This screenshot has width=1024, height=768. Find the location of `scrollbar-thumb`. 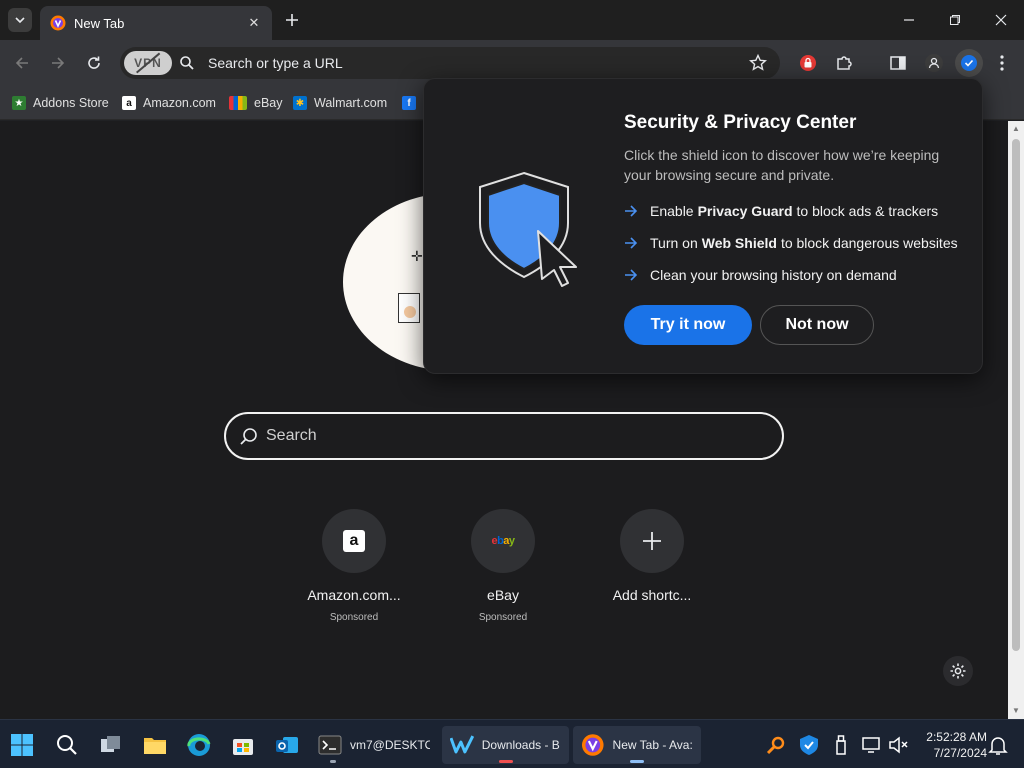

scrollbar-thumb is located at coordinates (1016, 395).